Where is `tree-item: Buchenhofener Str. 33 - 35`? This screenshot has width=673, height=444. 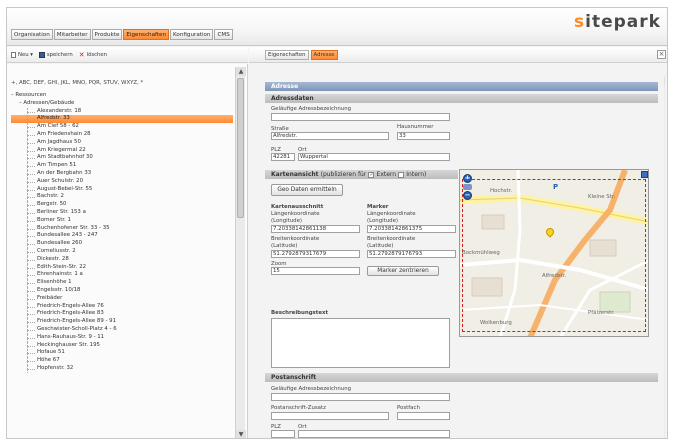 tree-item: Buchenhofener Str. 33 - 35 is located at coordinates (122, 228).